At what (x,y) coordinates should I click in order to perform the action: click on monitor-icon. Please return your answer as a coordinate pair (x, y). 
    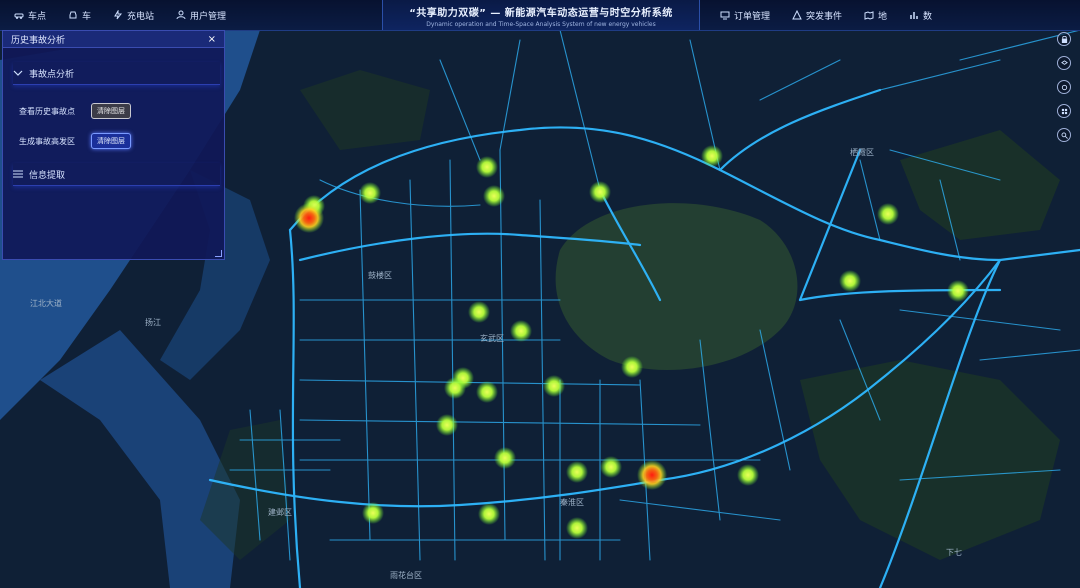
    Looking at the image, I should click on (725, 15).